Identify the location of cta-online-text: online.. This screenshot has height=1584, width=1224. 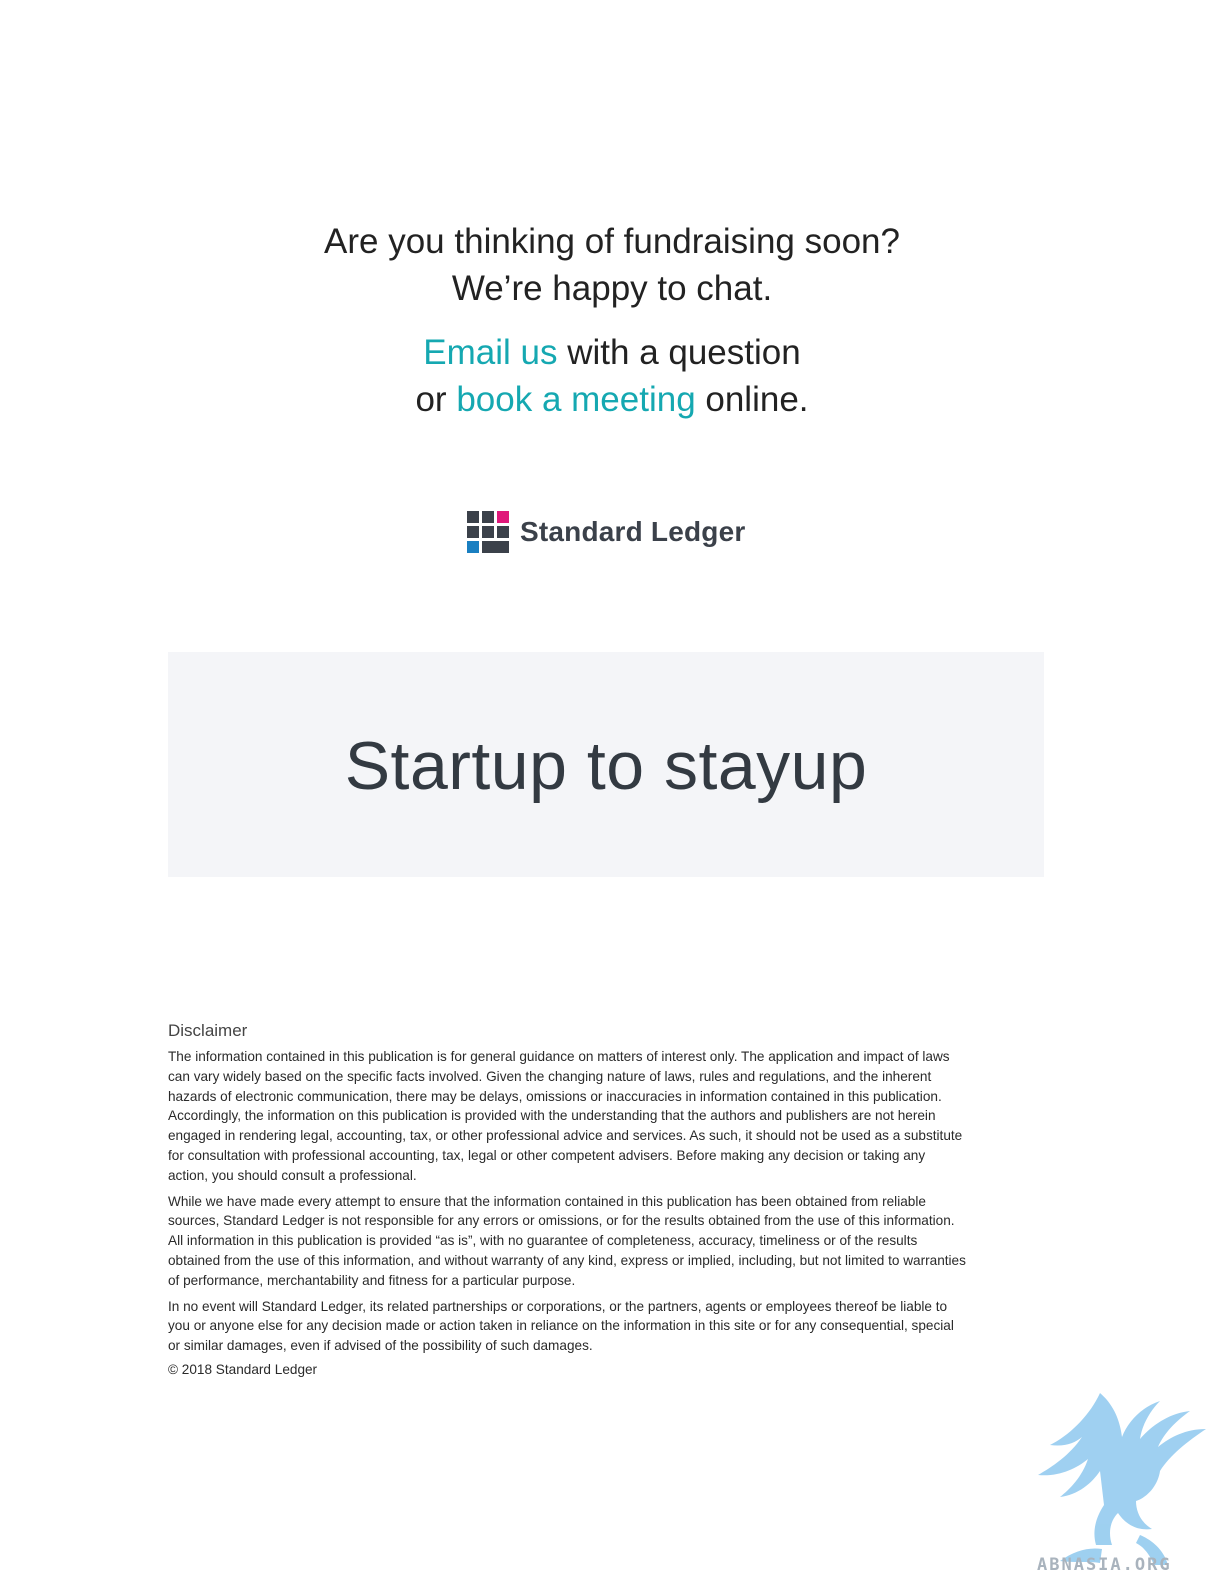
(752, 399).